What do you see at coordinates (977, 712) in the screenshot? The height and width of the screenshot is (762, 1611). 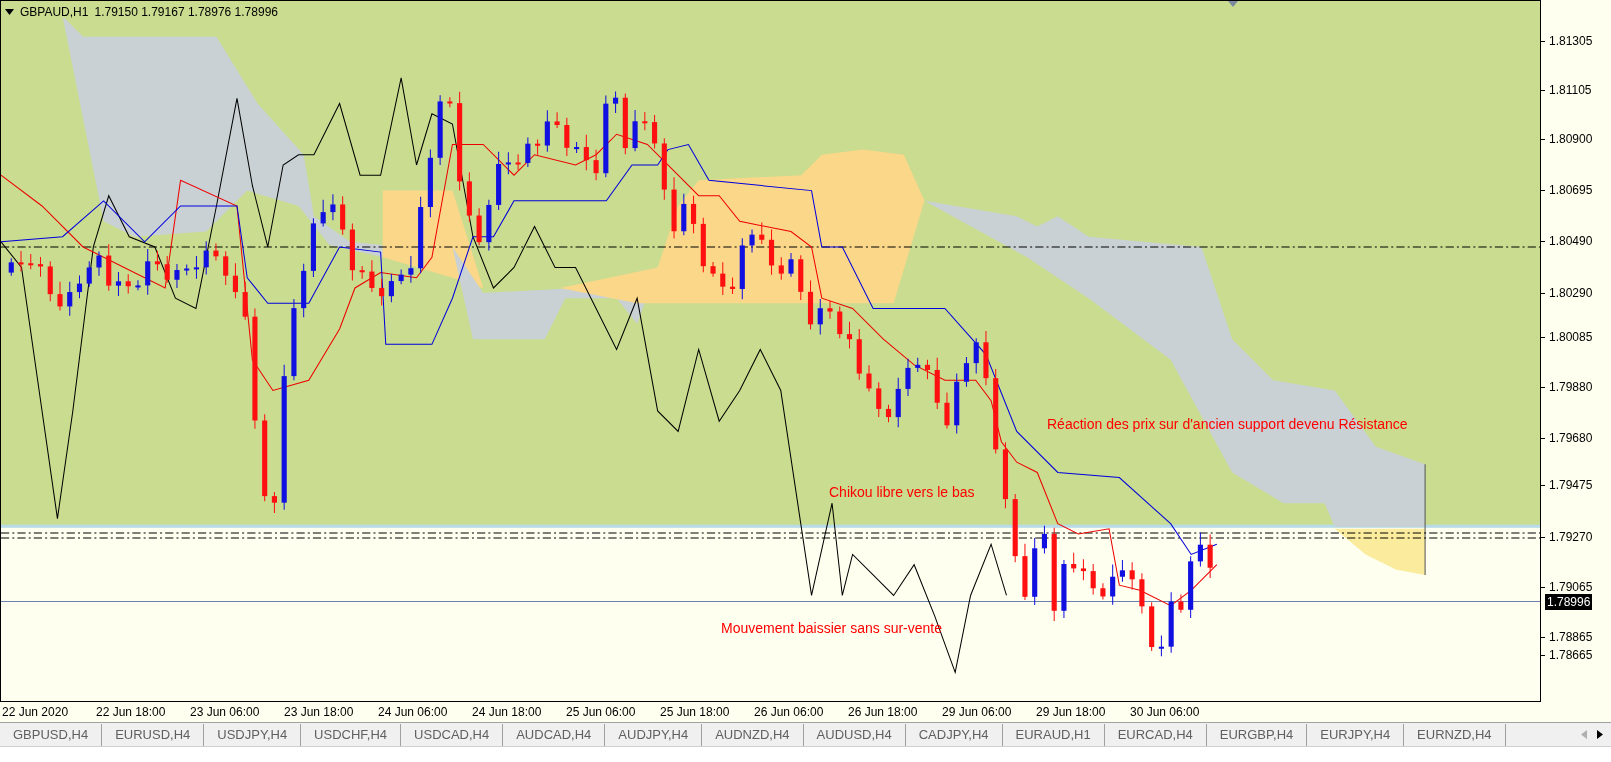 I see `time-axis-label: 29 Jun 06:00` at bounding box center [977, 712].